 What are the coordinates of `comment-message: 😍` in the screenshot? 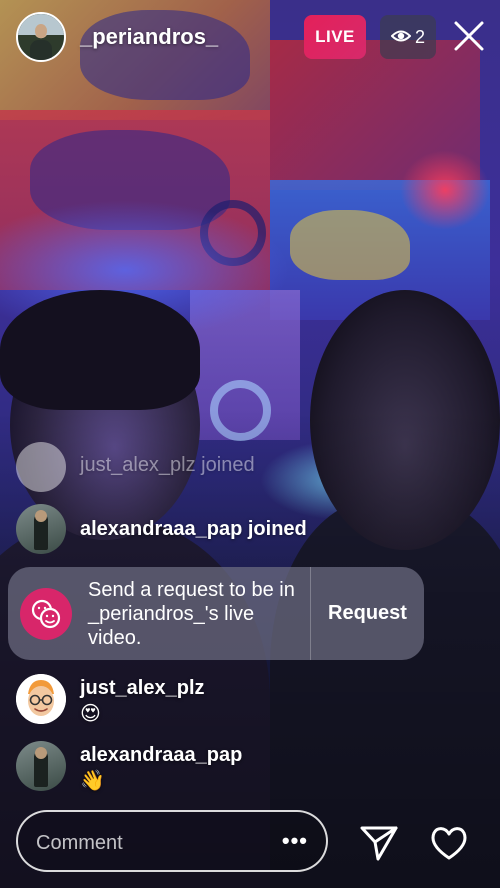 It's located at (90, 714).